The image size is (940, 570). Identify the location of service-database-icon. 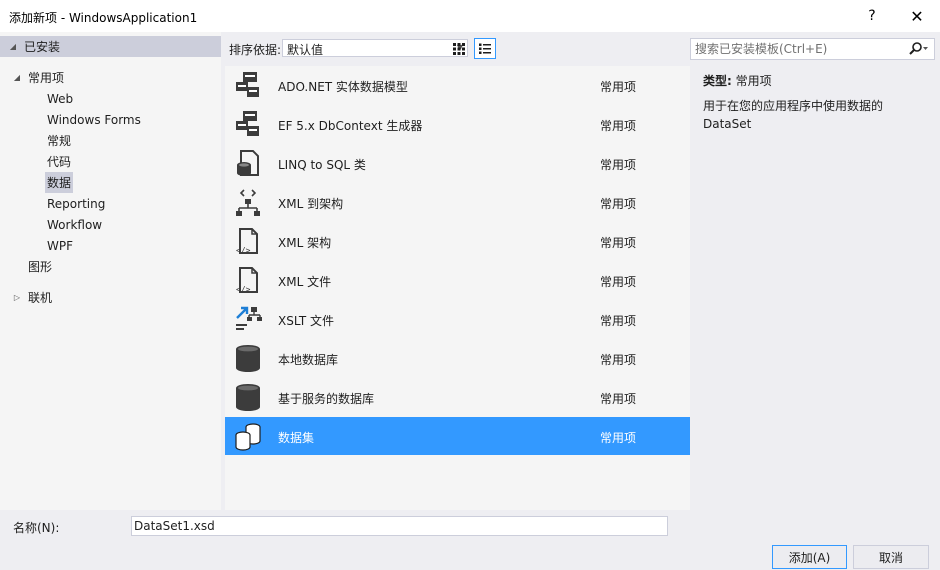
(248, 397).